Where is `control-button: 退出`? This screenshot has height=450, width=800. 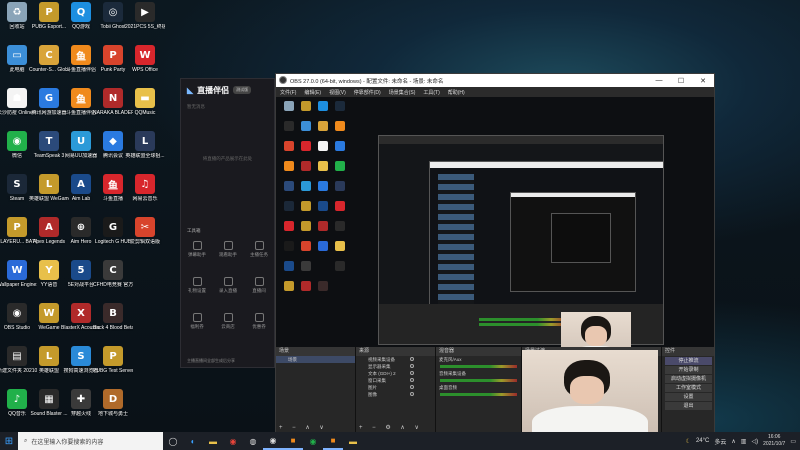
control-button: 退出 is located at coordinates (688, 406).